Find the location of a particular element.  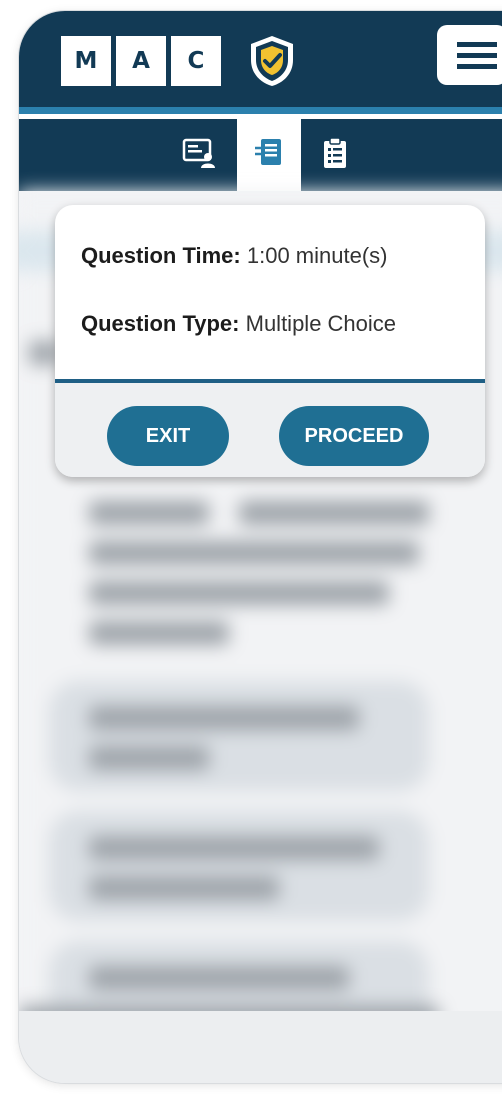

question-type-row: Question Type: Multiple Choice is located at coordinates (238, 324).